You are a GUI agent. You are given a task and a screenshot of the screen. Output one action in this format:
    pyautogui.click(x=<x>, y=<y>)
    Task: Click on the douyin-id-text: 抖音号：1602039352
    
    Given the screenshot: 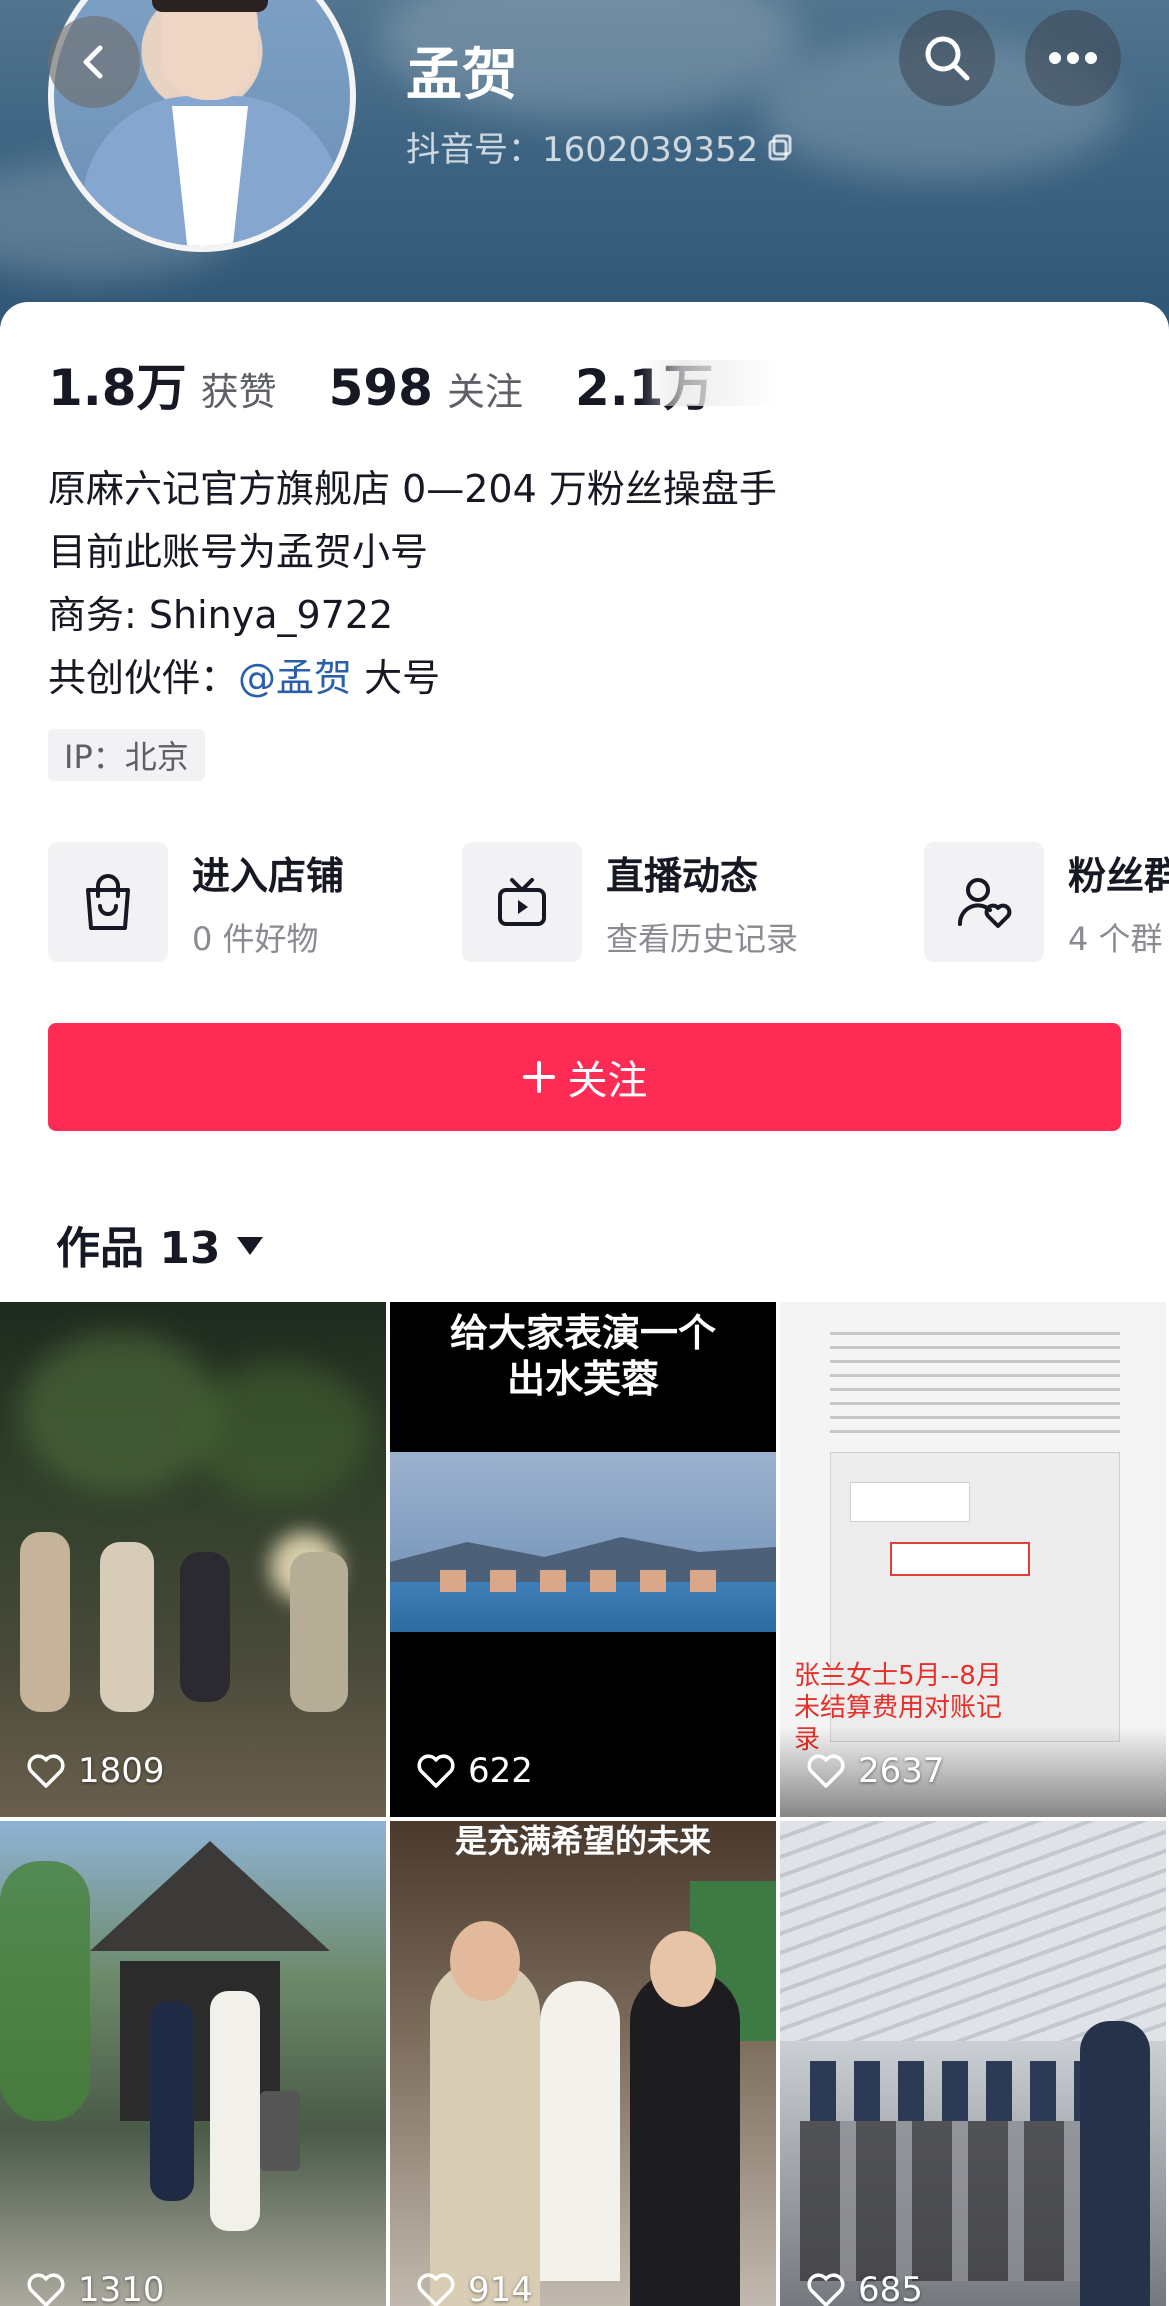 What is the action you would take?
    pyautogui.click(x=582, y=150)
    